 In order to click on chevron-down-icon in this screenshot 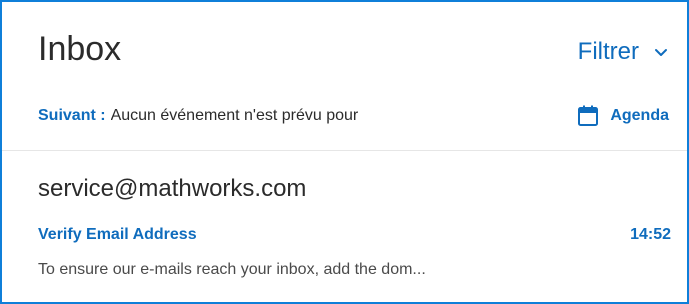, I will do `click(661, 52)`.